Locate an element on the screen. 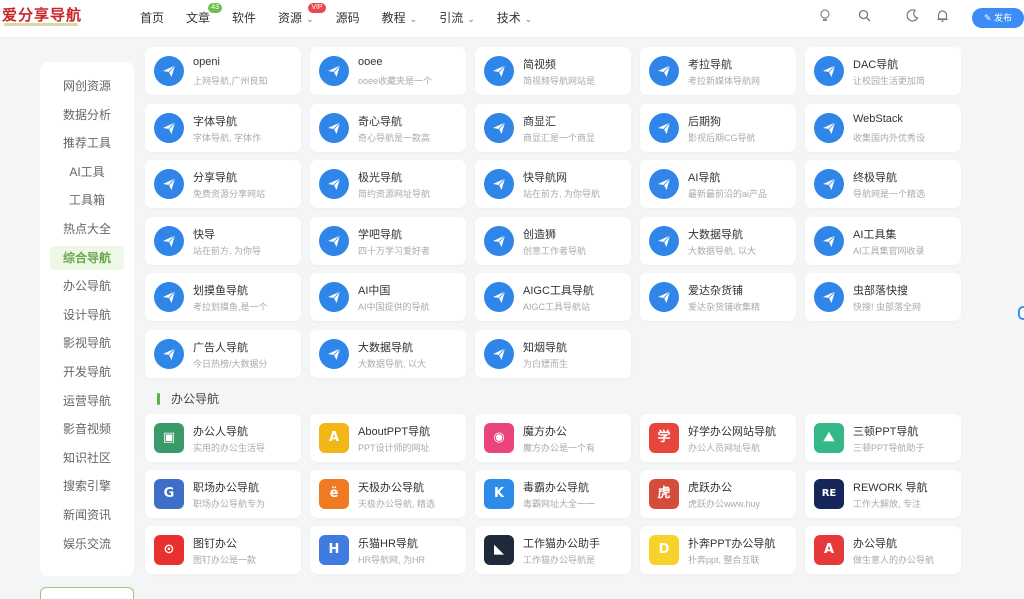 This screenshot has height=599, width=1024. site-card: AI工具集 AI工具集官网收录 is located at coordinates (883, 240).